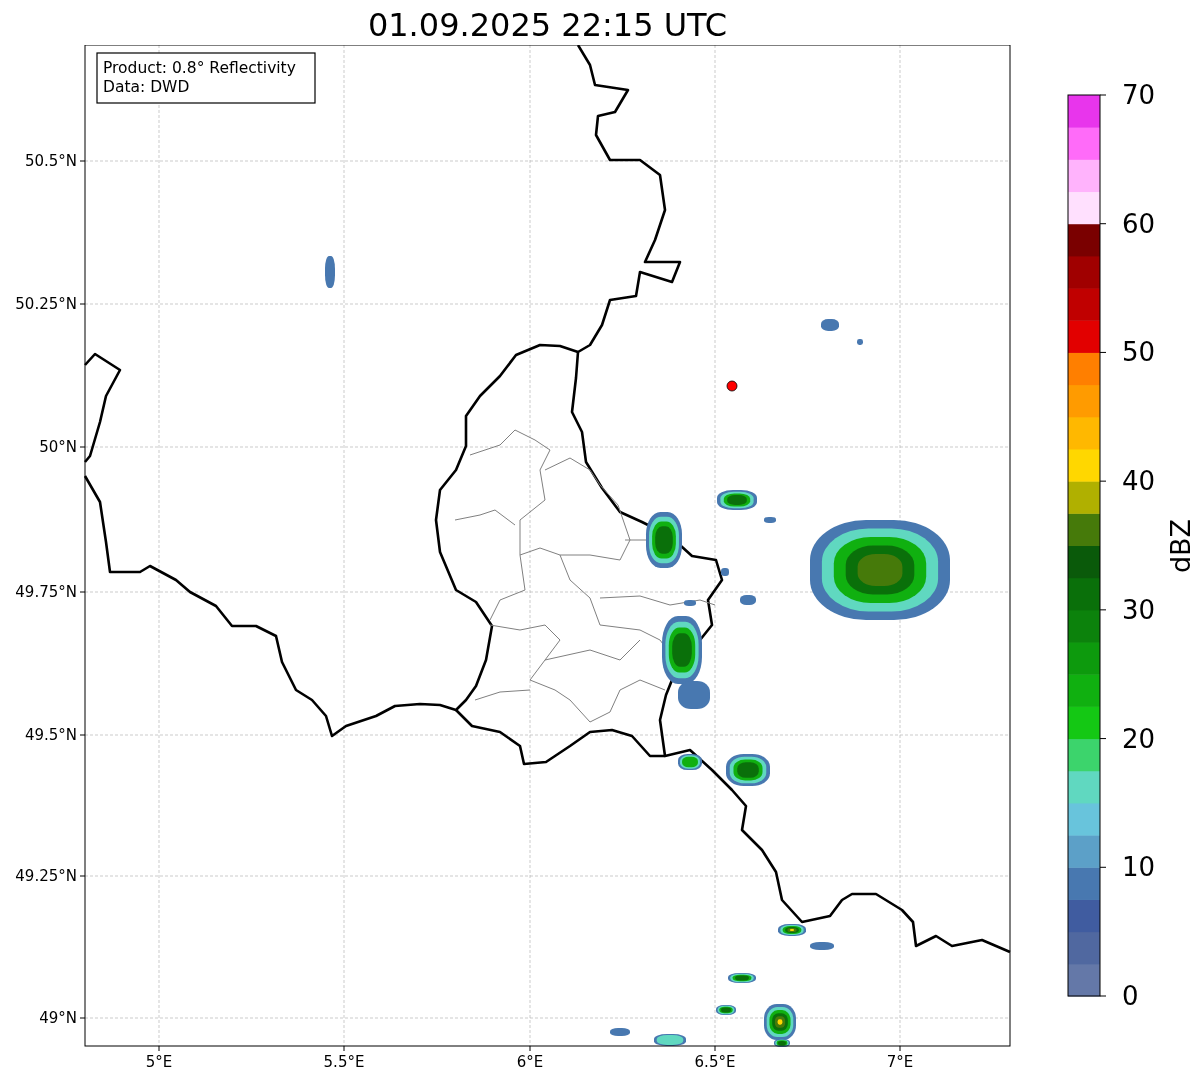  I want to click on latitude-label: 50.25°N, so click(46, 304).